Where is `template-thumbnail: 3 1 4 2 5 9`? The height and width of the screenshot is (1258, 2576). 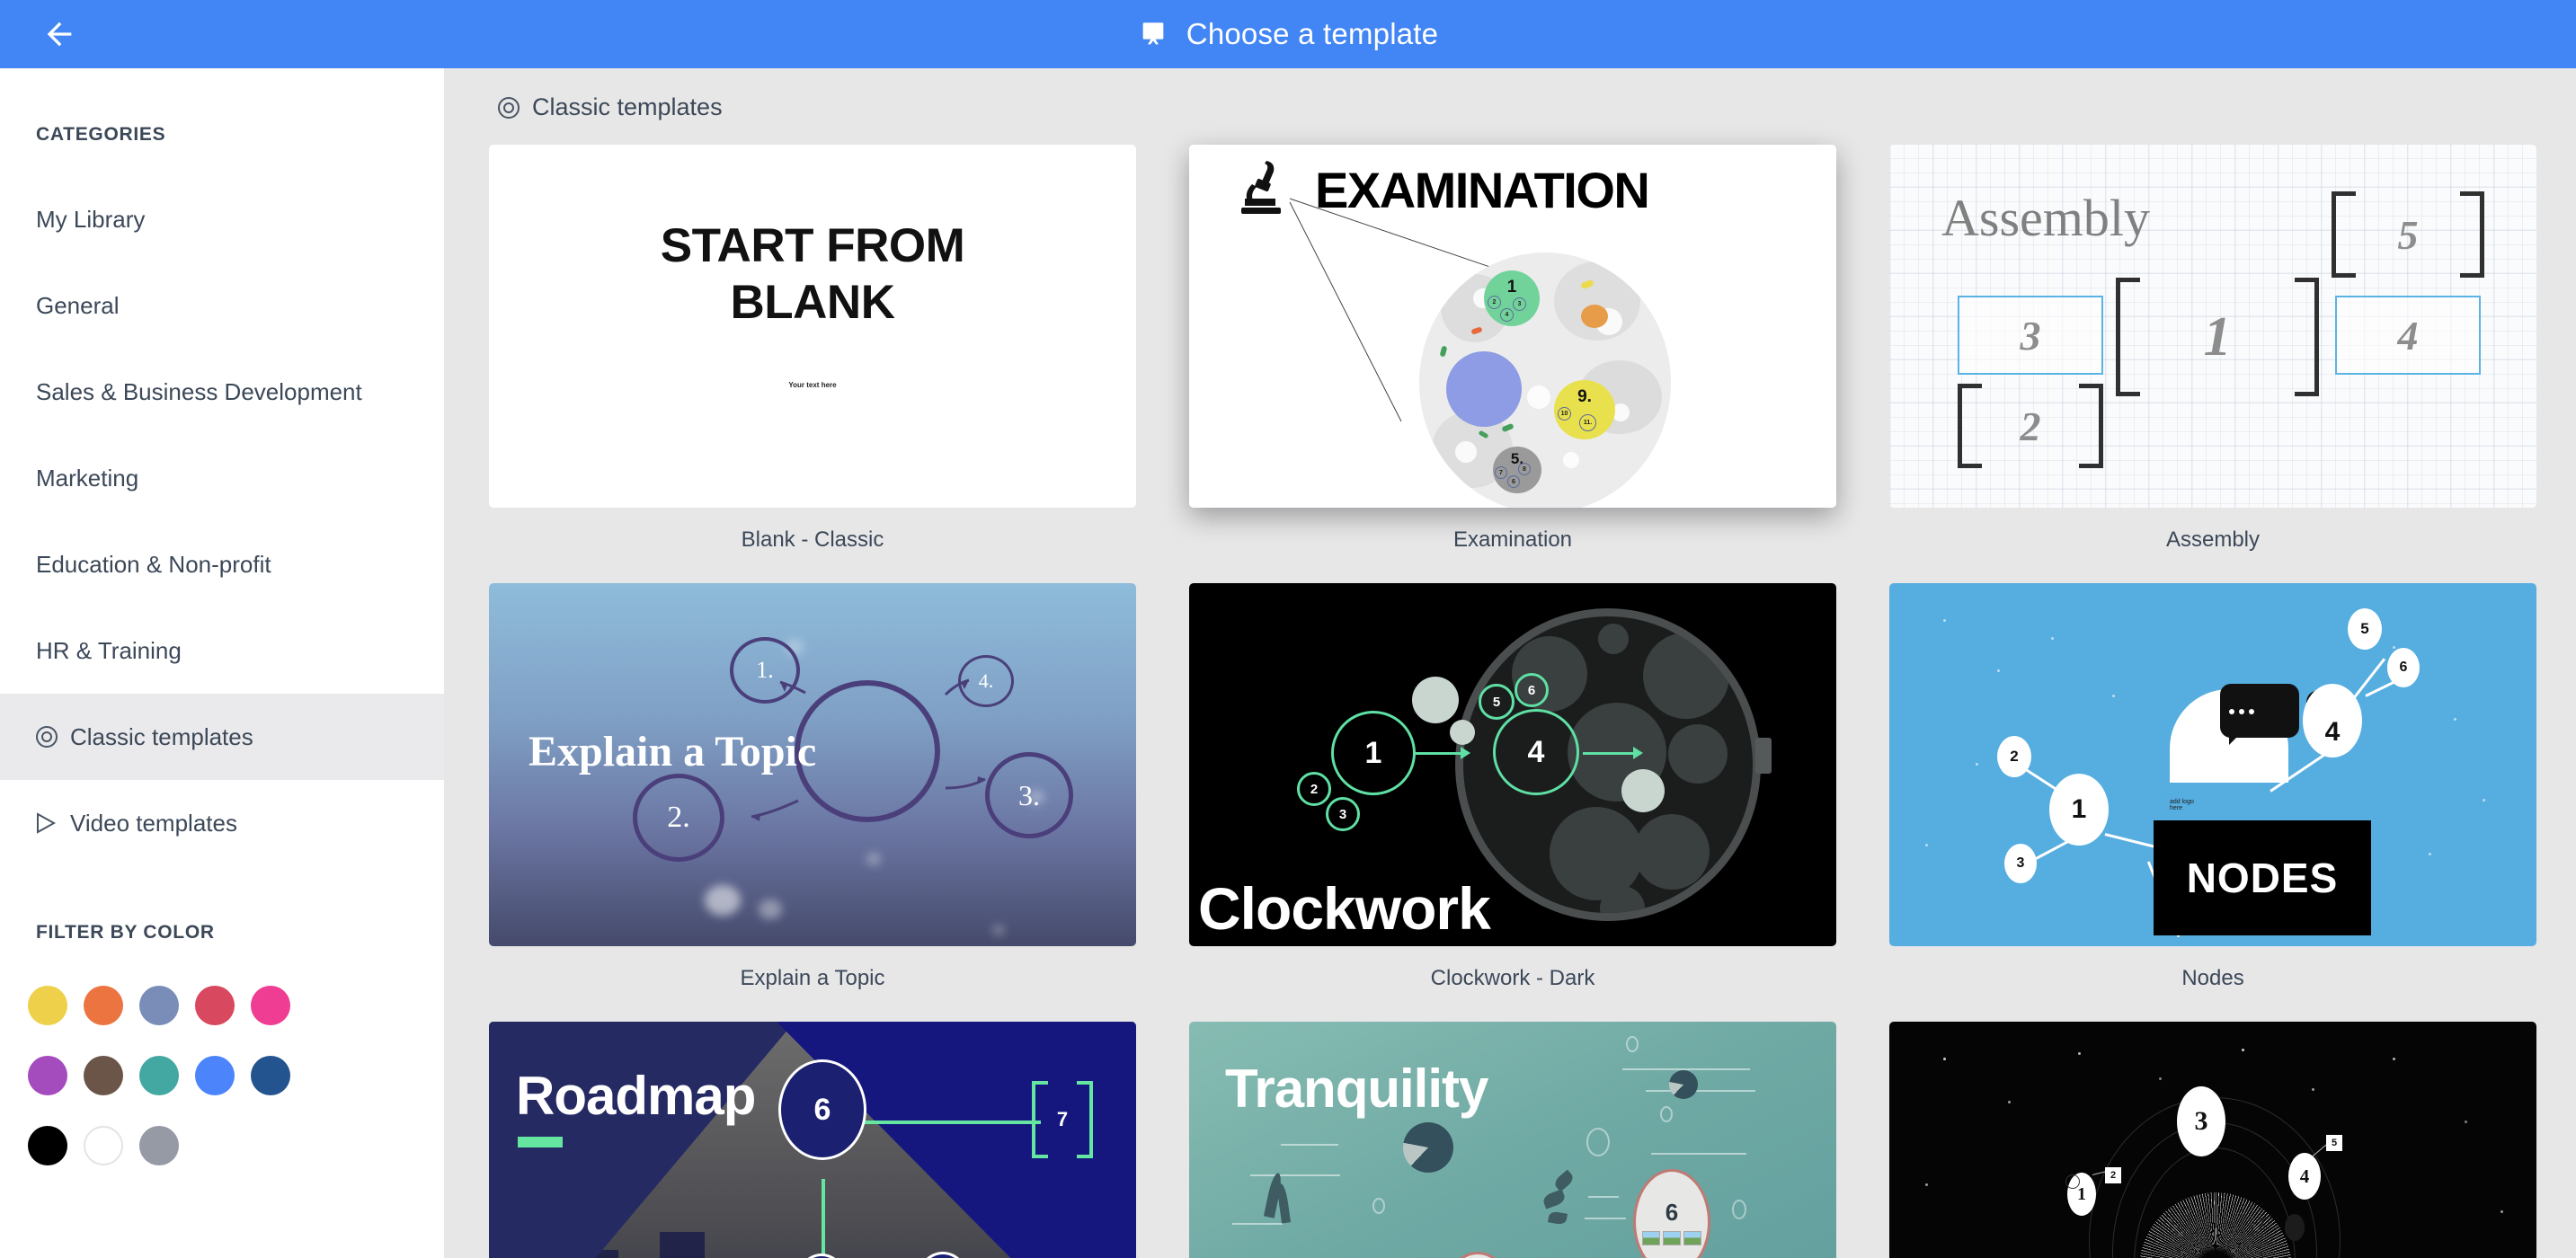 template-thumbnail: 3 1 4 2 5 9 is located at coordinates (2212, 1140).